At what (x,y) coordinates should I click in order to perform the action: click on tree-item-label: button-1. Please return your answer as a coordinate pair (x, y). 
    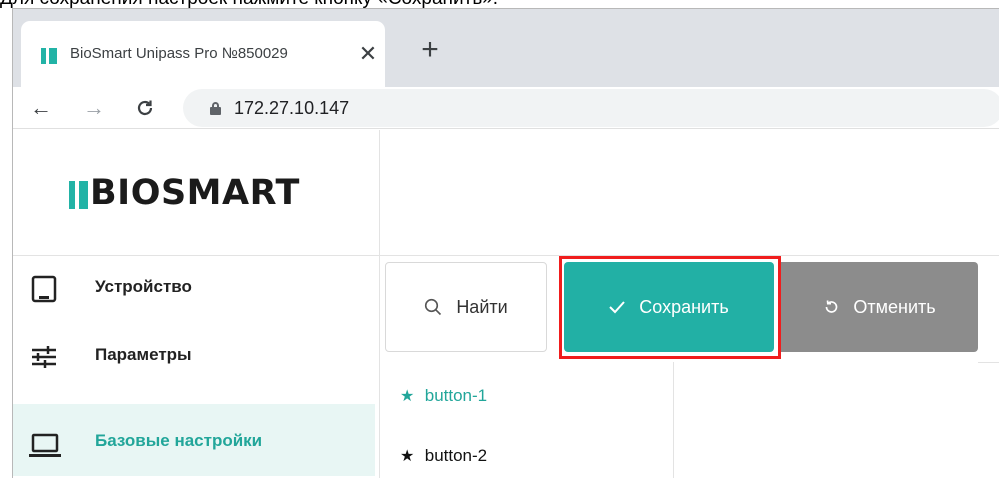
    Looking at the image, I should click on (456, 395).